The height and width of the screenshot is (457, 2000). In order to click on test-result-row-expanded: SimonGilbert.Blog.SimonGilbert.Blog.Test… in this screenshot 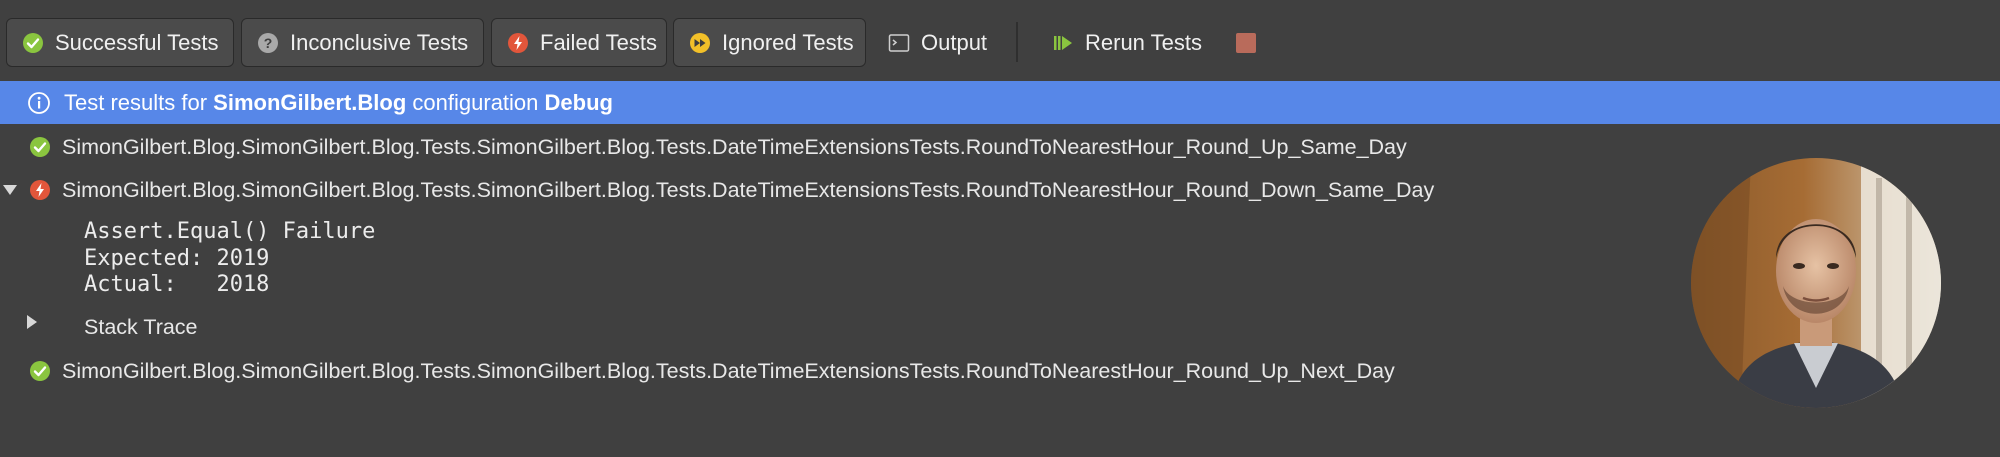, I will do `click(800, 190)`.